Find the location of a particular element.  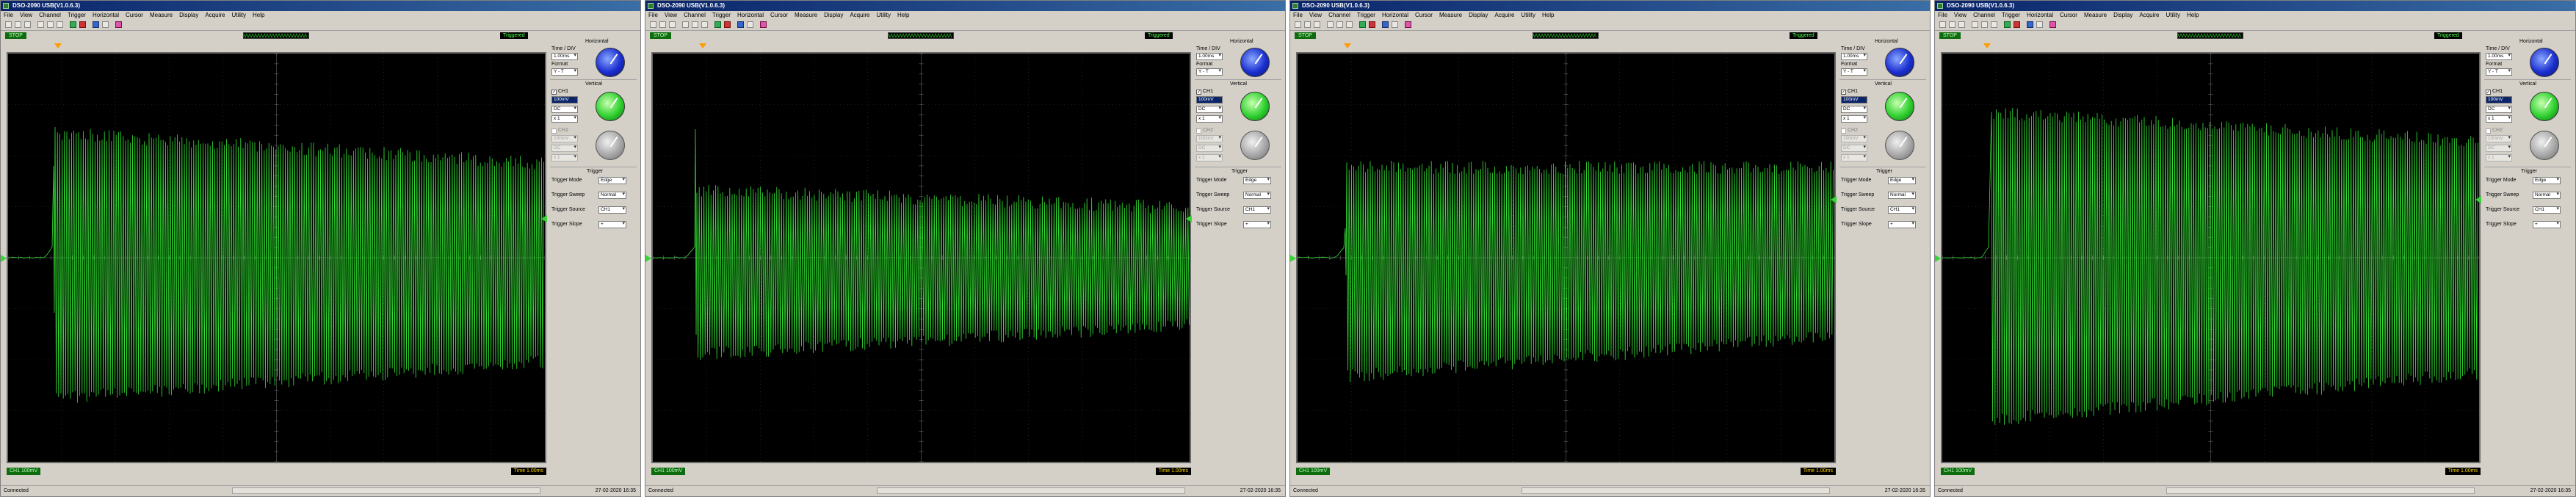

menu-help: Help is located at coordinates (1548, 15).